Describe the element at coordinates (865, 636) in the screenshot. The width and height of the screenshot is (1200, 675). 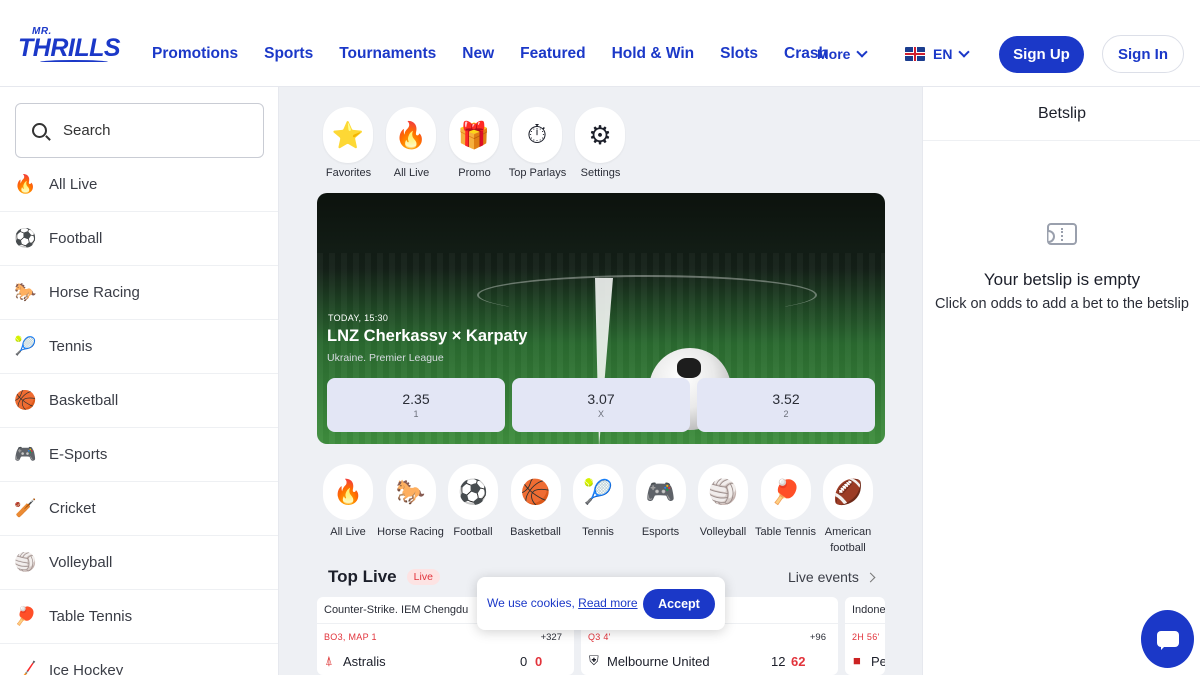
I see `live-event-card: Indones 2H 56' ■ Pe` at that location.